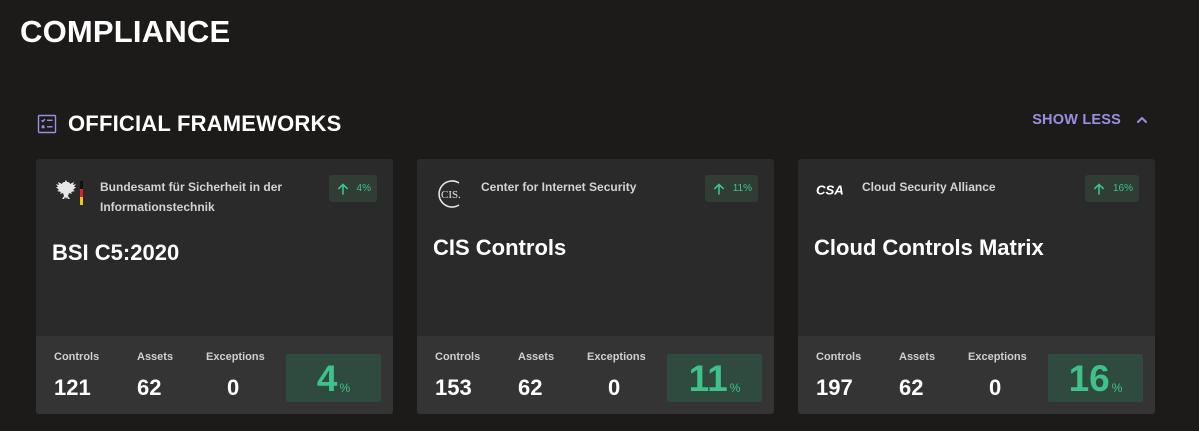  What do you see at coordinates (327, 378) in the screenshot?
I see `score-value: 4` at bounding box center [327, 378].